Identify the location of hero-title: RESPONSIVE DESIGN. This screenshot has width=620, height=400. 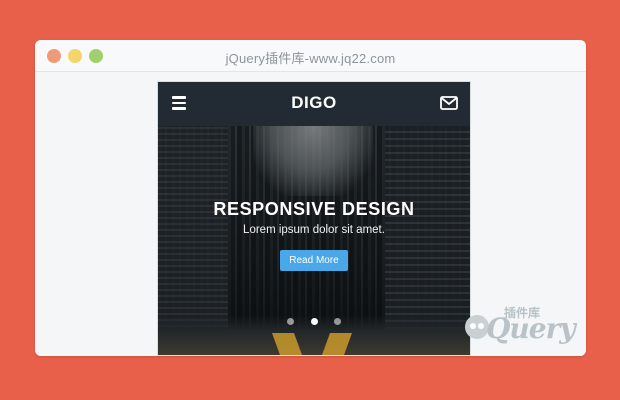
(314, 209).